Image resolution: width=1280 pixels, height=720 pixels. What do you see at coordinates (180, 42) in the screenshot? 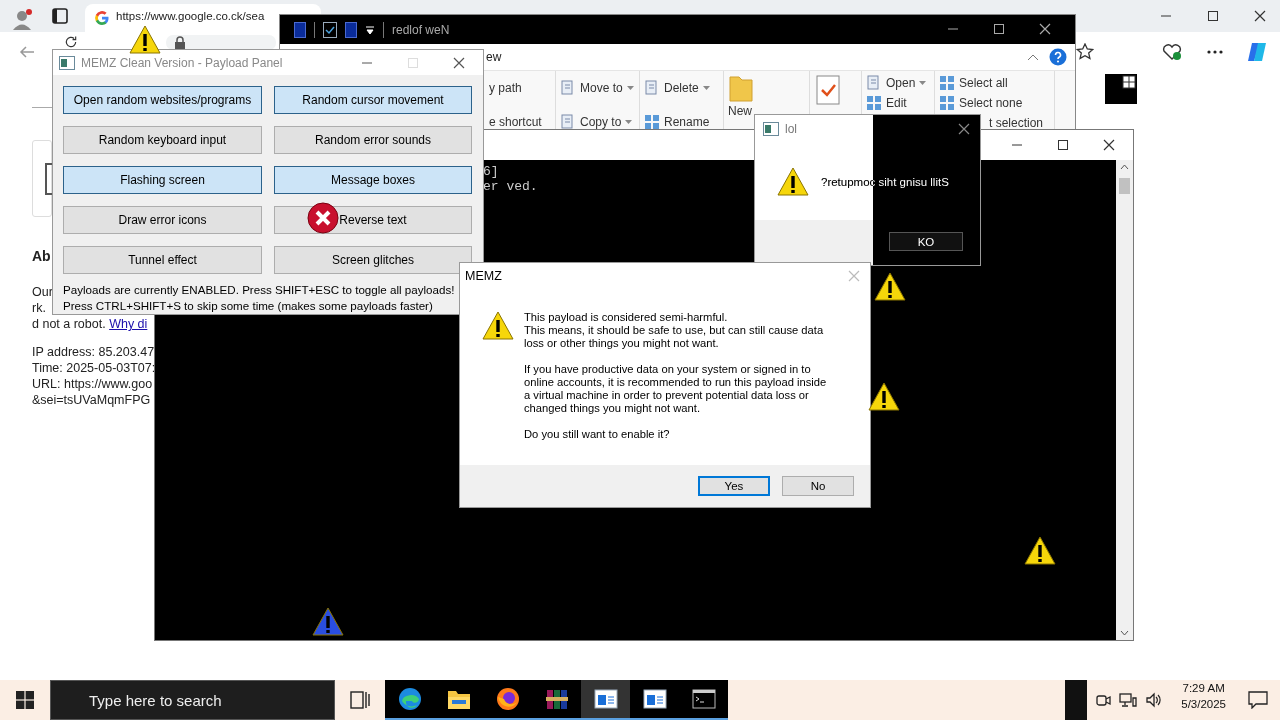
I see `lock-icon` at bounding box center [180, 42].